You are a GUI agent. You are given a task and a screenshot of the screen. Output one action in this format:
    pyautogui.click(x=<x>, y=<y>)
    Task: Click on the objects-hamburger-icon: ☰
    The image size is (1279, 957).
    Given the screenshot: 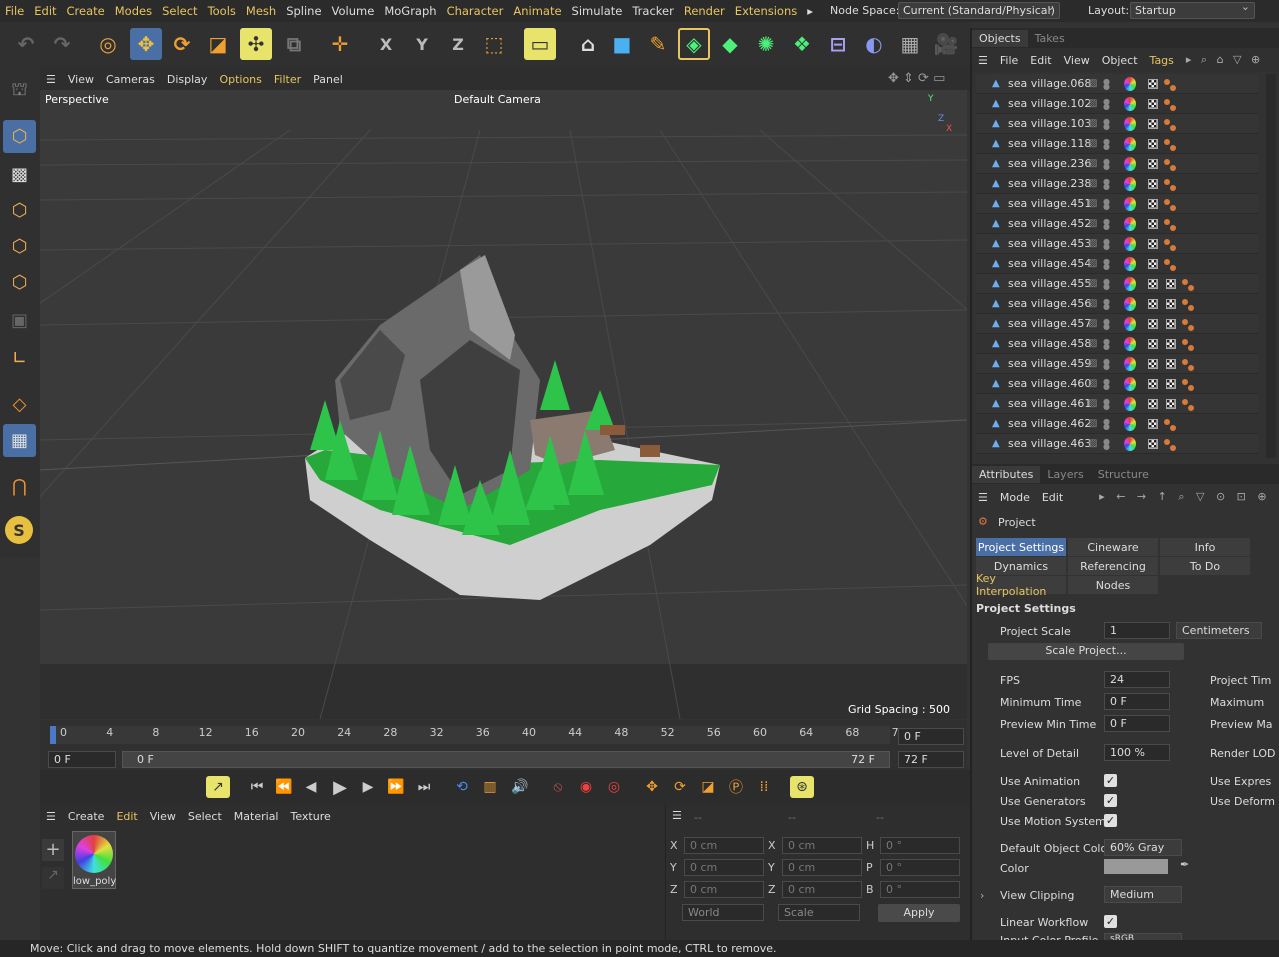 What is the action you would take?
    pyautogui.click(x=983, y=60)
    